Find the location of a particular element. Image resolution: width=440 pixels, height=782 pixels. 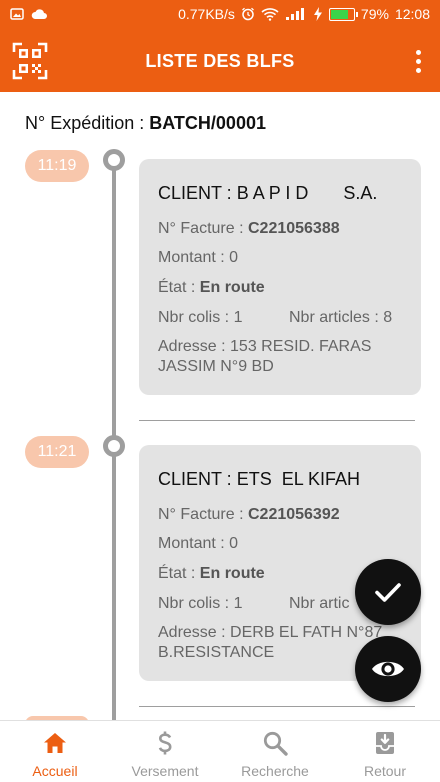

facture-row: N° Facture : C221056392 is located at coordinates (249, 515).